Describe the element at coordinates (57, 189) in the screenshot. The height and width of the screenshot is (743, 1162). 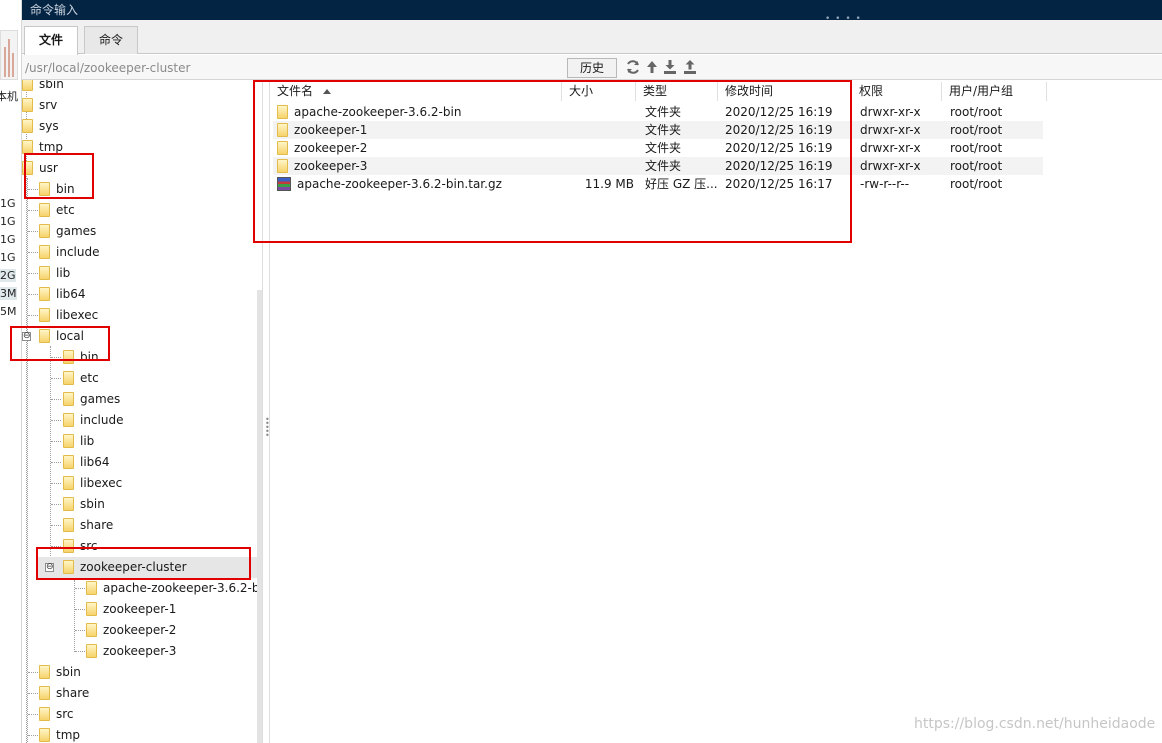
I see `tree-item-bin: bin` at that location.